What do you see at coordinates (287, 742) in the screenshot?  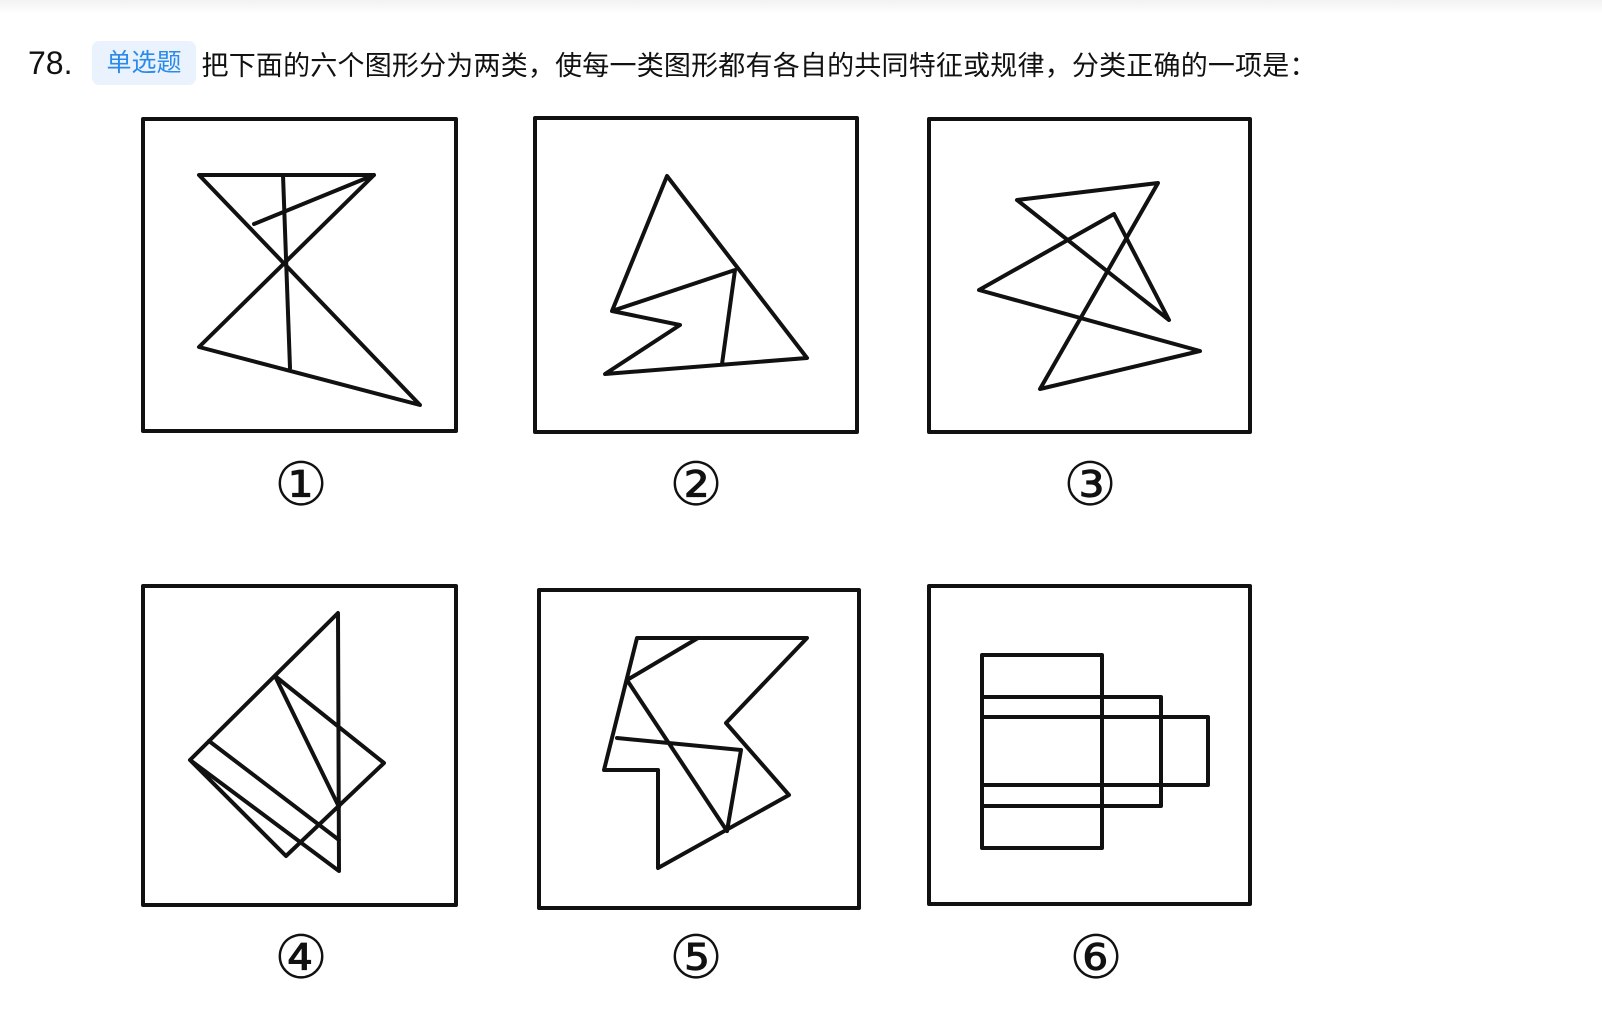 I see `figure-4-shape` at bounding box center [287, 742].